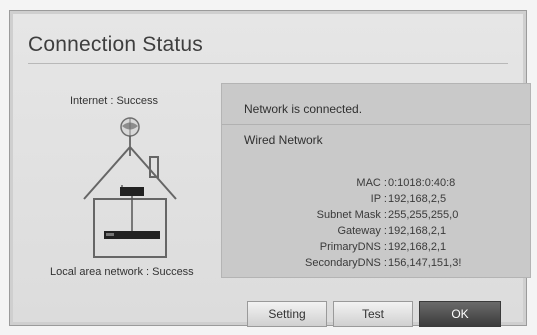  I want to click on internet-status-label: Internet : Success, so click(114, 101).